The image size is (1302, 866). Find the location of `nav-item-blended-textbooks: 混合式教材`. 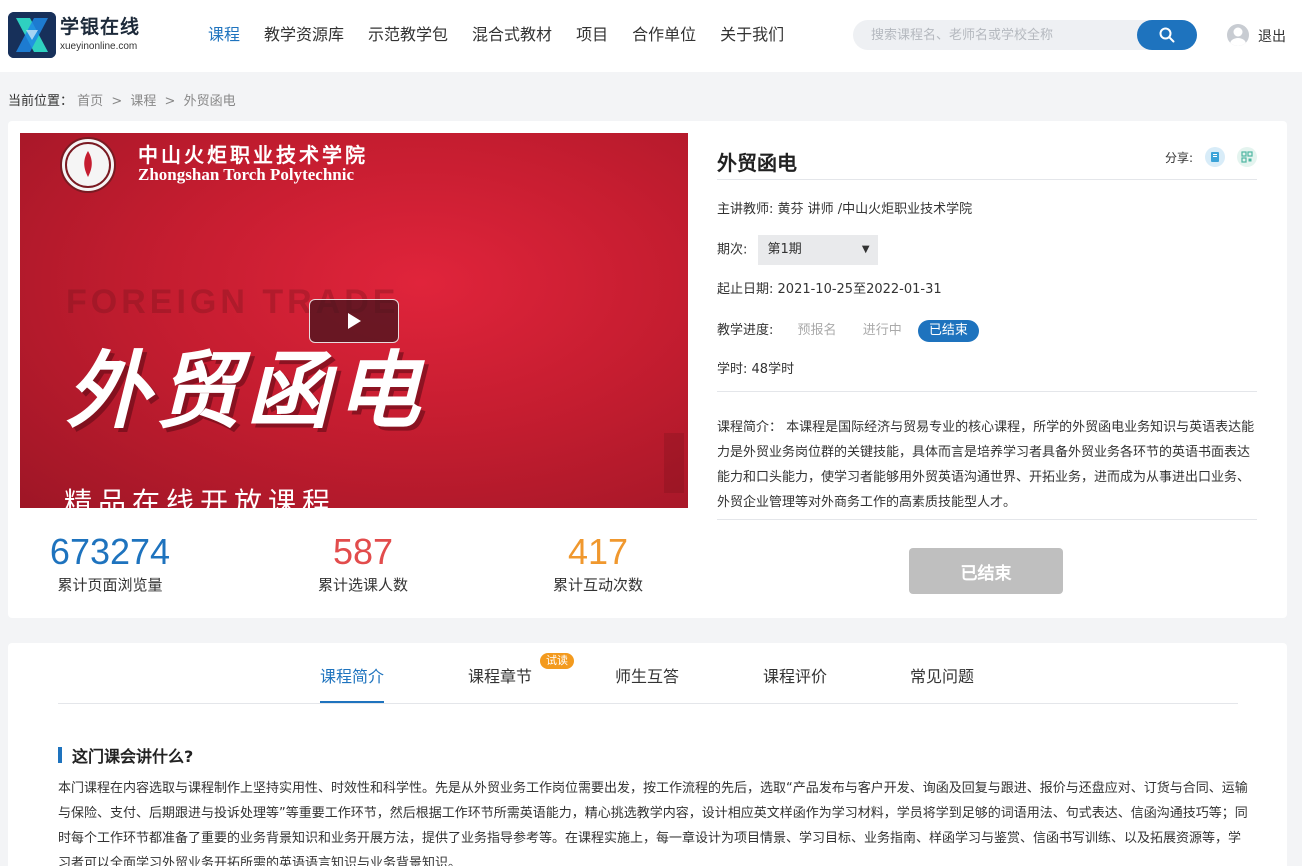

nav-item-blended-textbooks: 混合式教材 is located at coordinates (512, 35).